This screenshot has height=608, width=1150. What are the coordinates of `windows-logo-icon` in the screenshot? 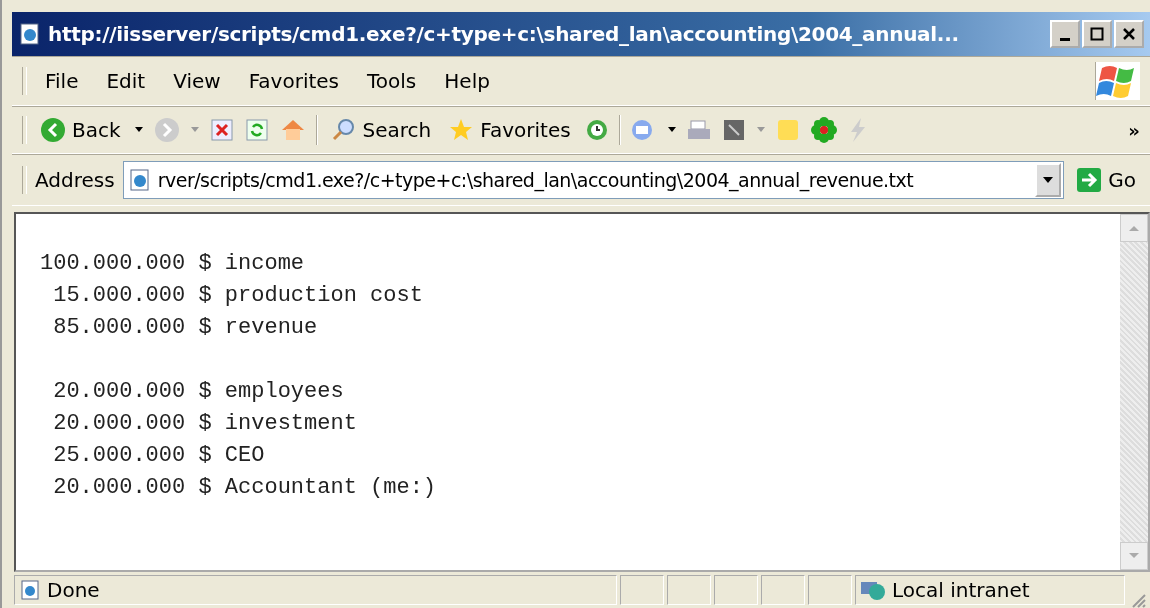 It's located at (1117, 81).